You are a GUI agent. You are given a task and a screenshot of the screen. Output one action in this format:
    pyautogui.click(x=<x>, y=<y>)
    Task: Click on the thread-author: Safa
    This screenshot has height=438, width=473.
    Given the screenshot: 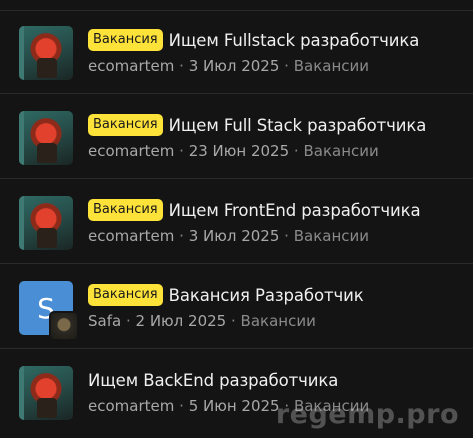 What is the action you would take?
    pyautogui.click(x=104, y=321)
    